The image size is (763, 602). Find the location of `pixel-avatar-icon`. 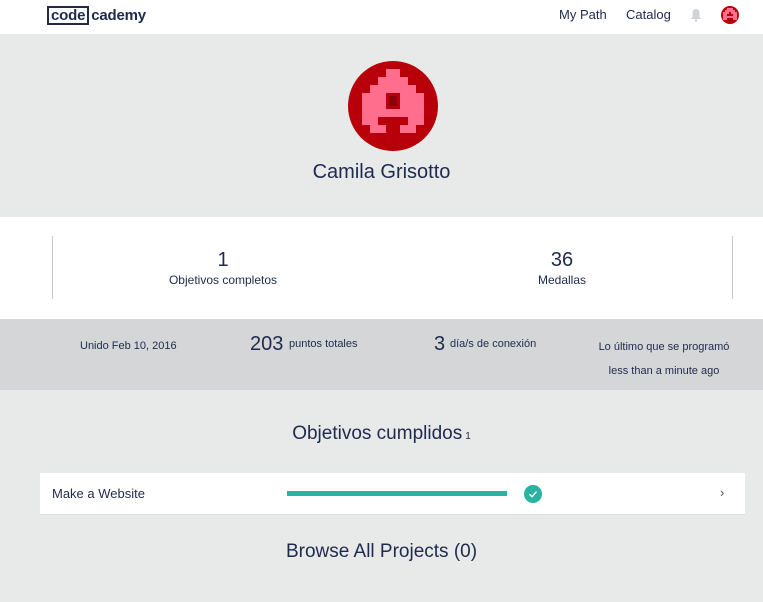

pixel-avatar-icon is located at coordinates (393, 101).